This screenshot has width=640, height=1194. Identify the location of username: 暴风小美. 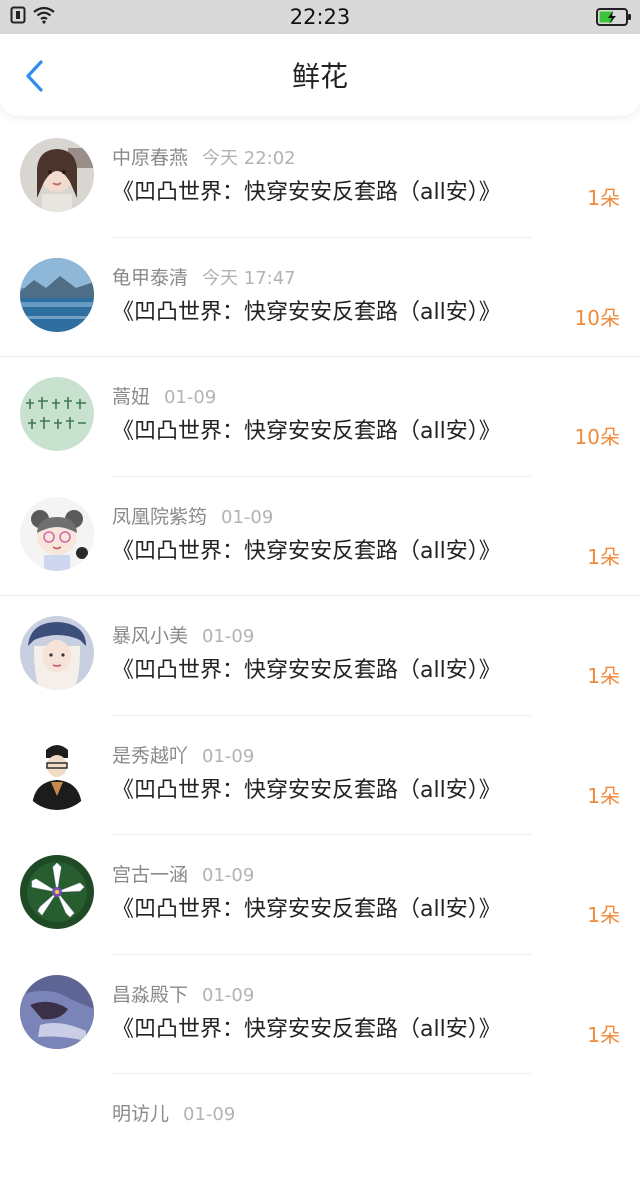
(150, 636).